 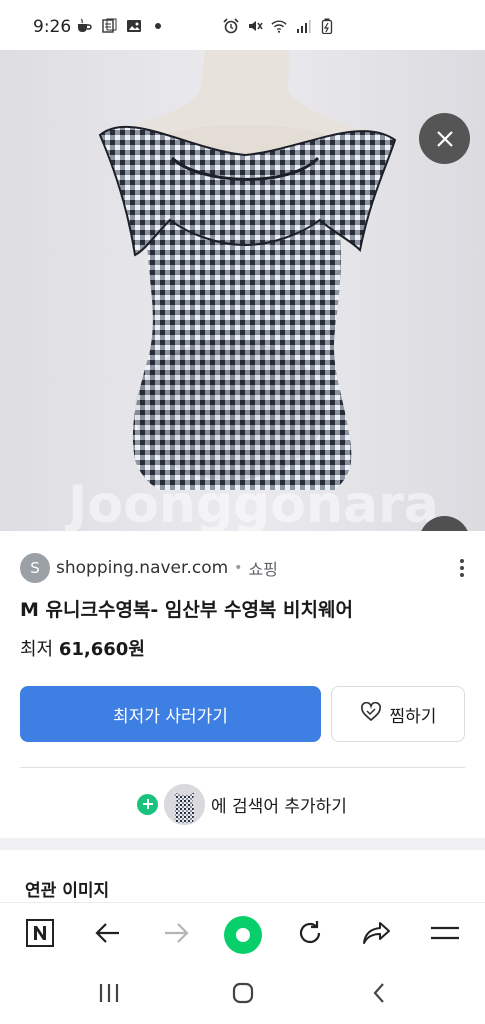 I want to click on price-label: 최저, so click(x=37, y=649).